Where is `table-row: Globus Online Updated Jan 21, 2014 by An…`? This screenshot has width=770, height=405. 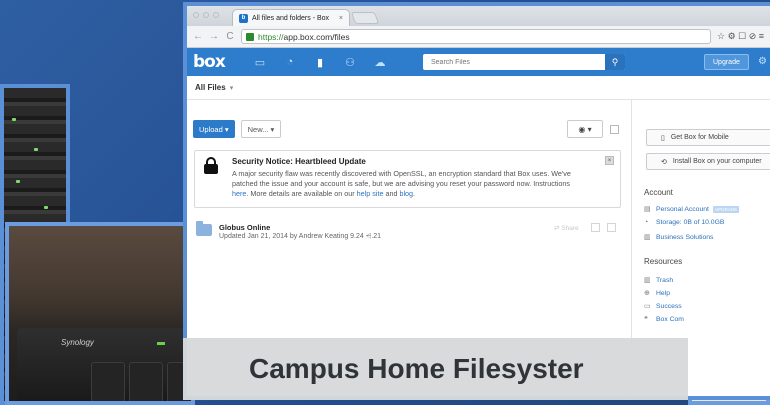 table-row: Globus Online Updated Jan 21, 2014 by An… is located at coordinates (407, 233).